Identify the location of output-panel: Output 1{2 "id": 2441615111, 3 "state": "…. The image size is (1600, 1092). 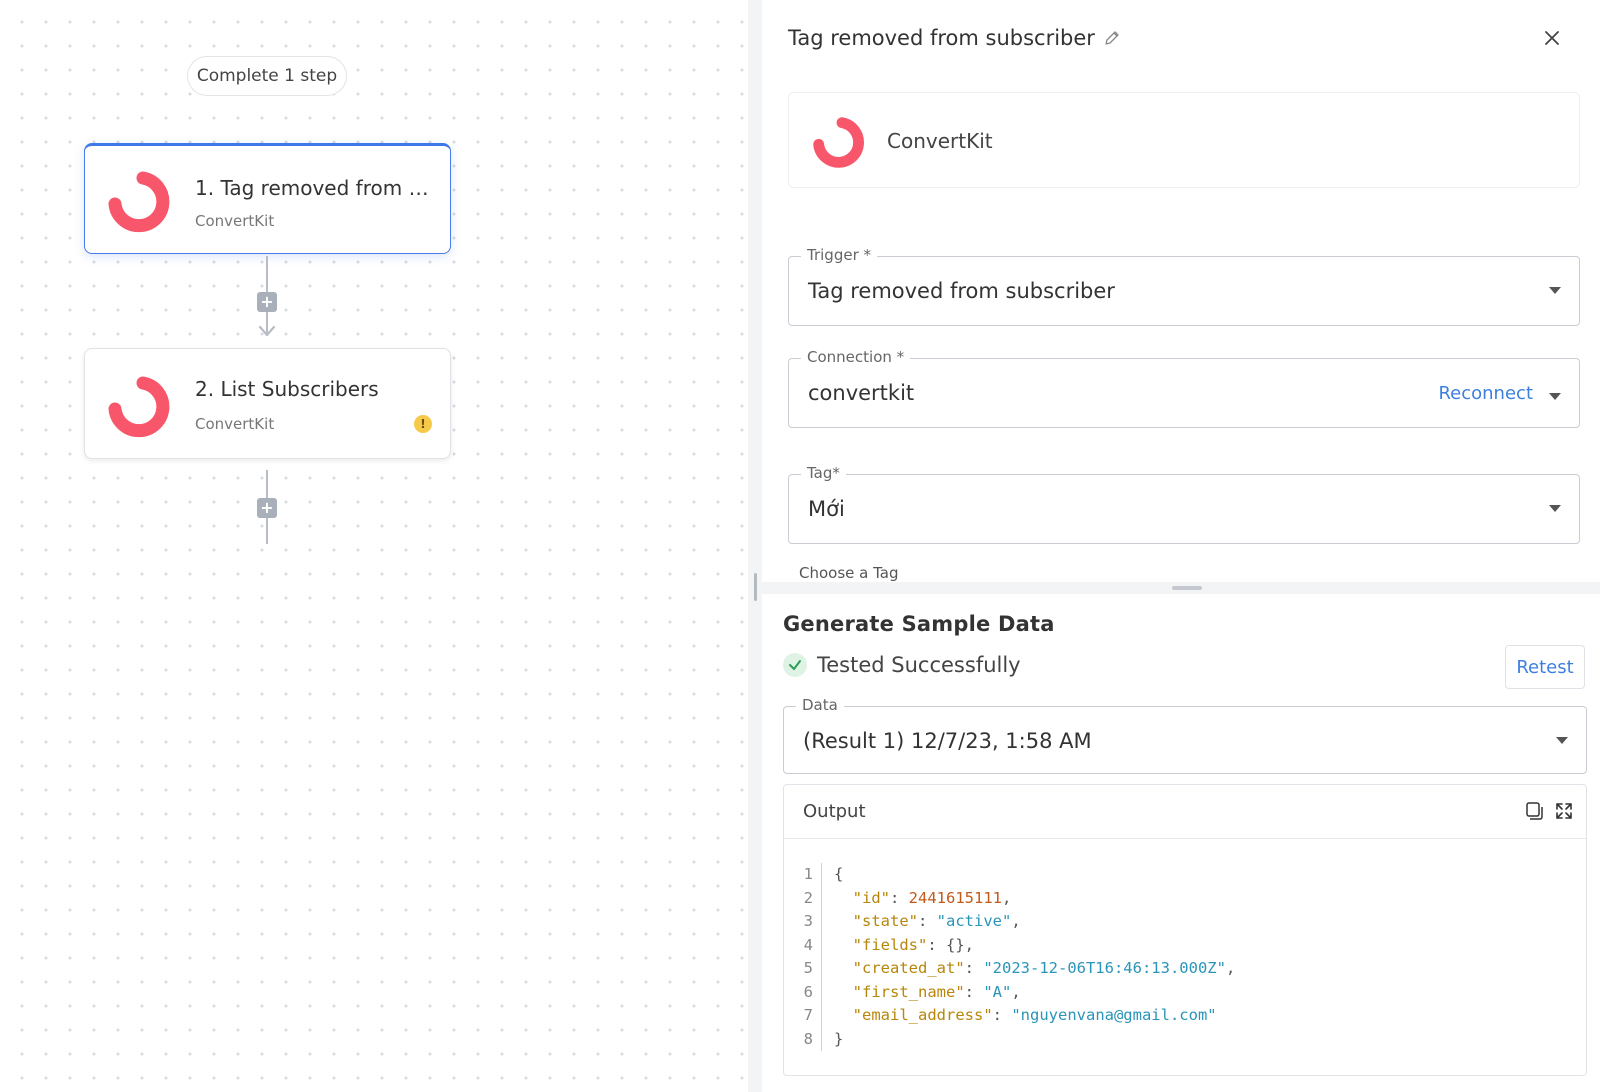
(1185, 930).